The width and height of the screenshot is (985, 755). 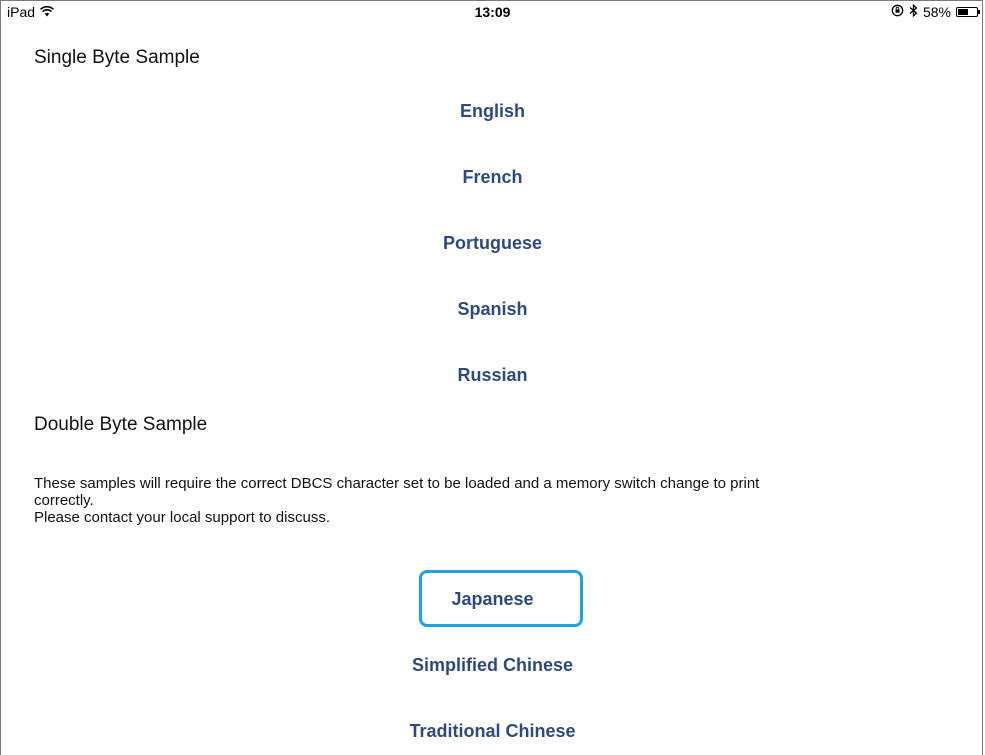 I want to click on spanish-button: Spanish, so click(x=492, y=309).